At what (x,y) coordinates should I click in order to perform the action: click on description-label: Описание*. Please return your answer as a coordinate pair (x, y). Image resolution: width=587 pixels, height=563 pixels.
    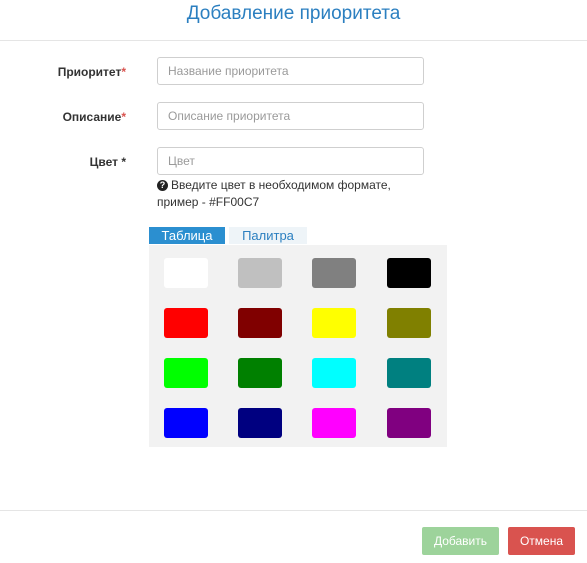
    Looking at the image, I should click on (63, 117).